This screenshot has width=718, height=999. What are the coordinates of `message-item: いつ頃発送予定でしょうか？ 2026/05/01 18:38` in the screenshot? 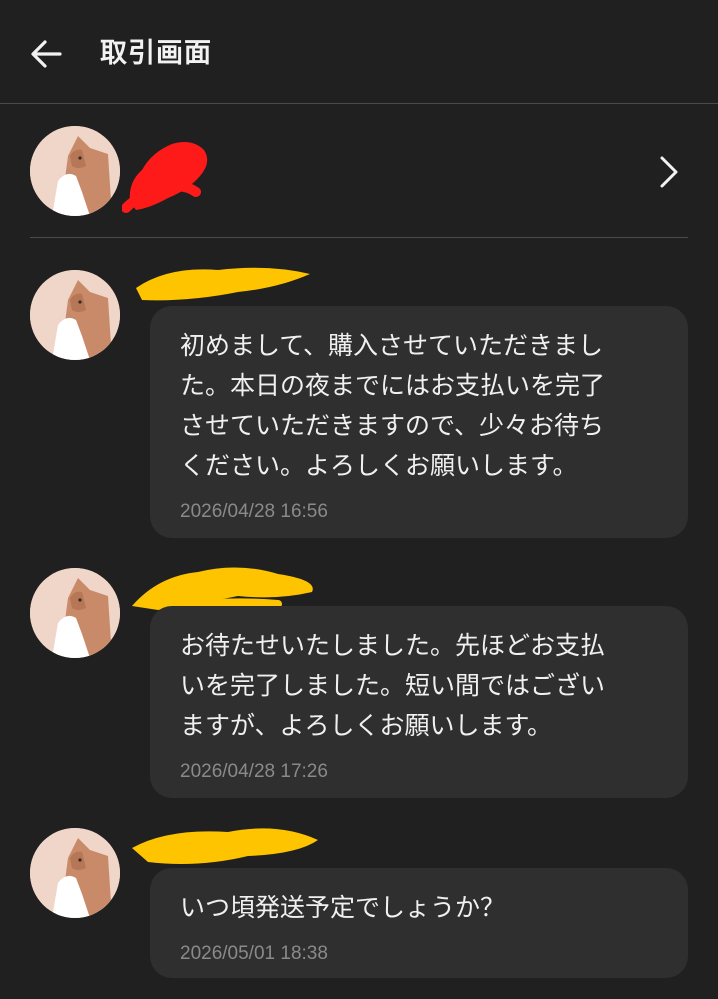 It's located at (359, 899).